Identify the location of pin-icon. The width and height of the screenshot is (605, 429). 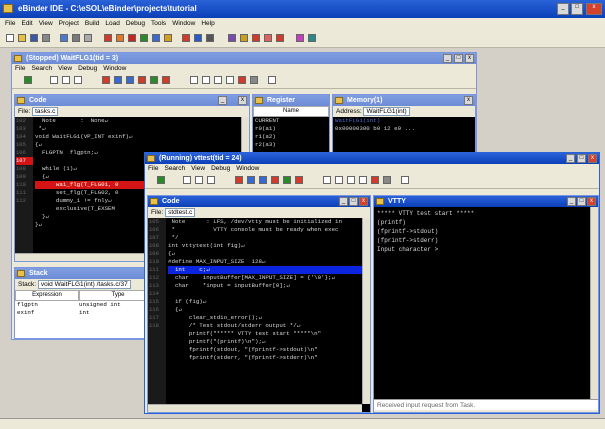
(405, 180).